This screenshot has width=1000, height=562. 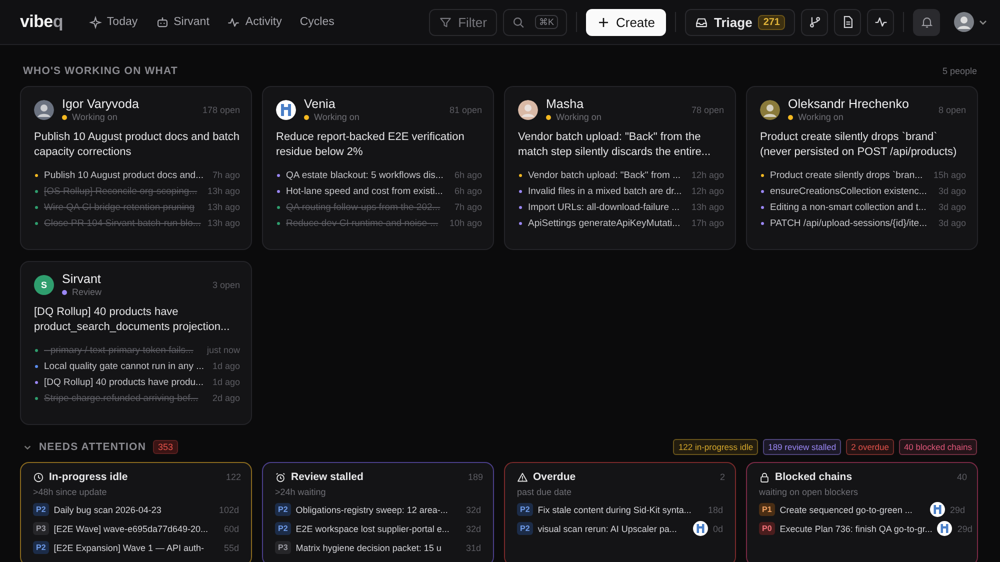 I want to click on age: 0d, so click(x=718, y=529).